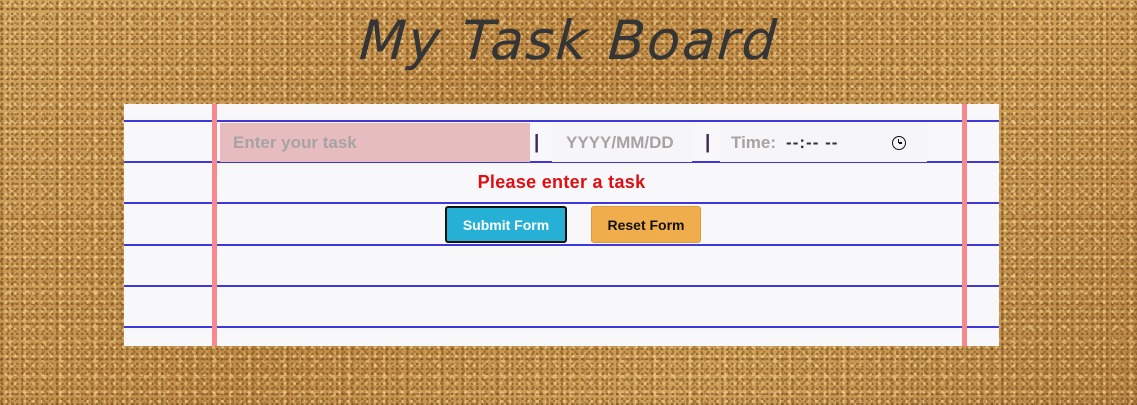  I want to click on right-margin-line, so click(964, 225).